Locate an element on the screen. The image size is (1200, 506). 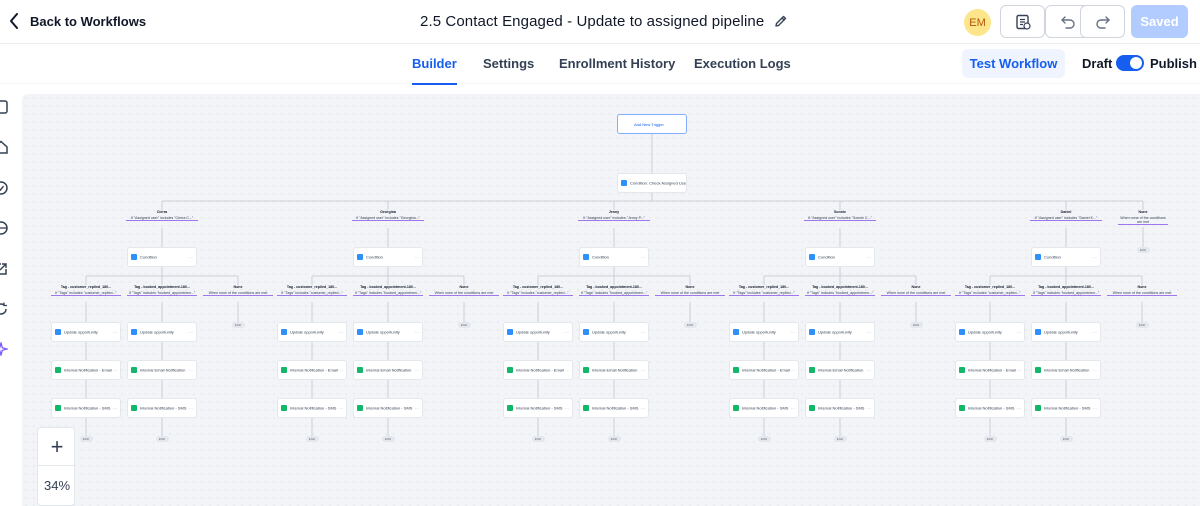
add-new-trigger-node: Add New Trigger is located at coordinates (652, 124).